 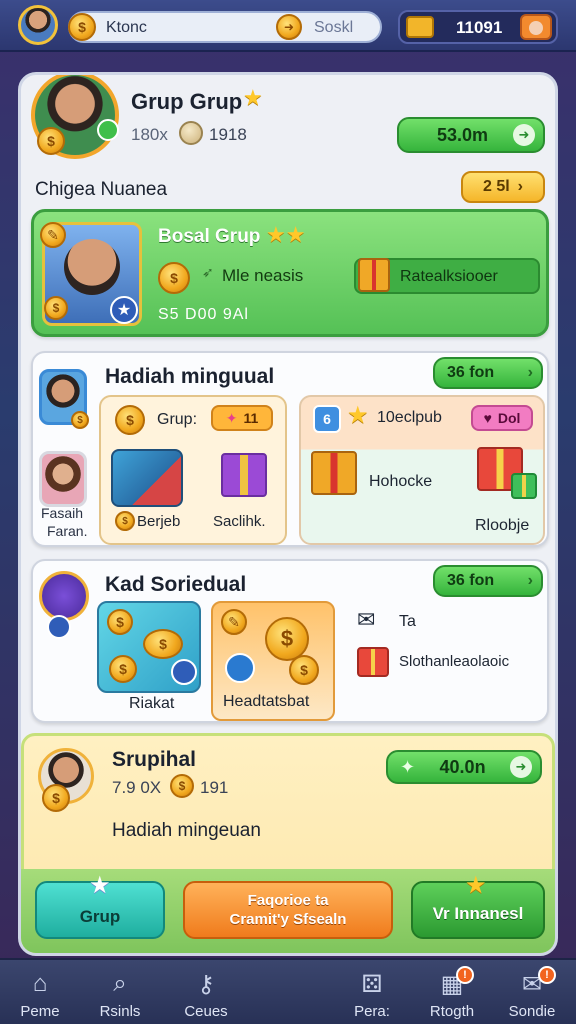 What do you see at coordinates (108, 130) in the screenshot?
I see `online-badge-icon` at bounding box center [108, 130].